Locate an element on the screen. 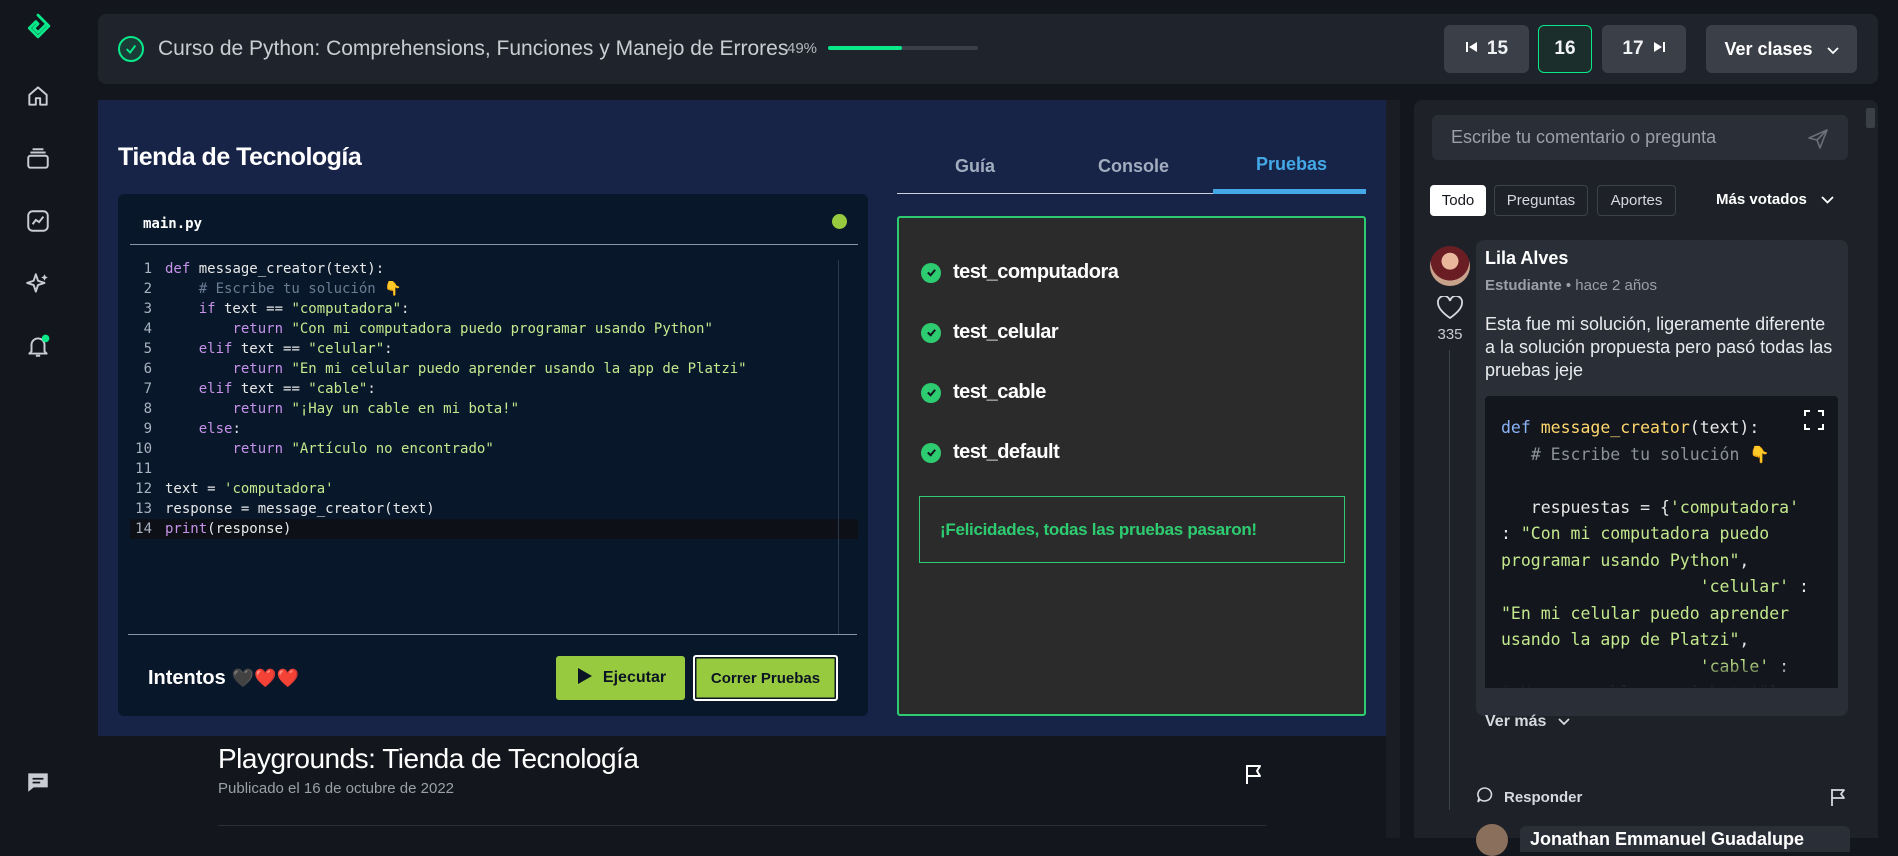  notifications-bell-icon is located at coordinates (38, 346).